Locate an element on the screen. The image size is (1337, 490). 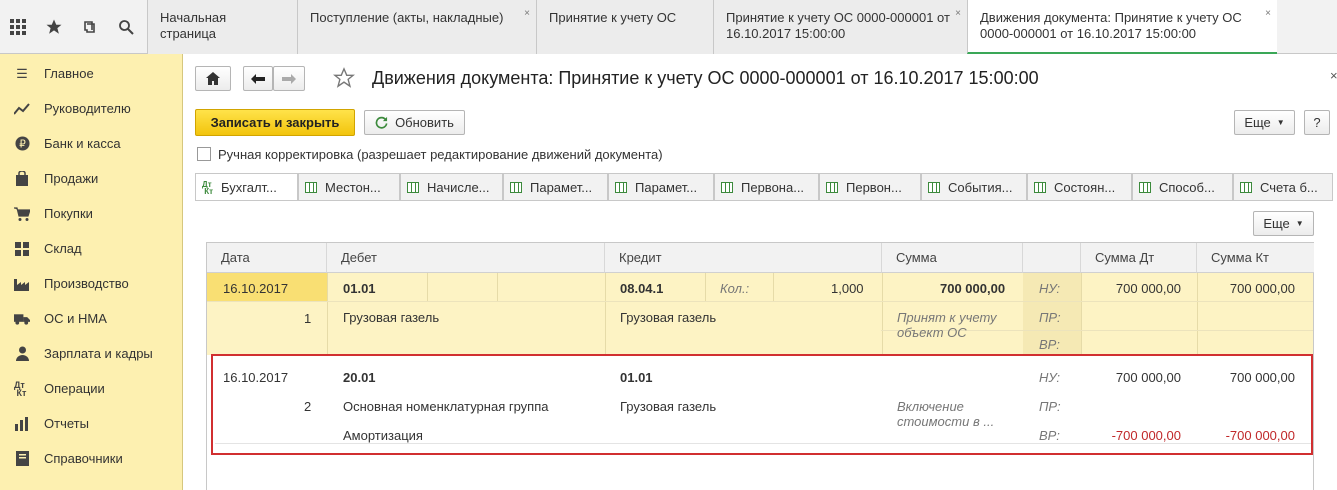
sidebar-item-sales: Продажи is located at coordinates (91, 178).